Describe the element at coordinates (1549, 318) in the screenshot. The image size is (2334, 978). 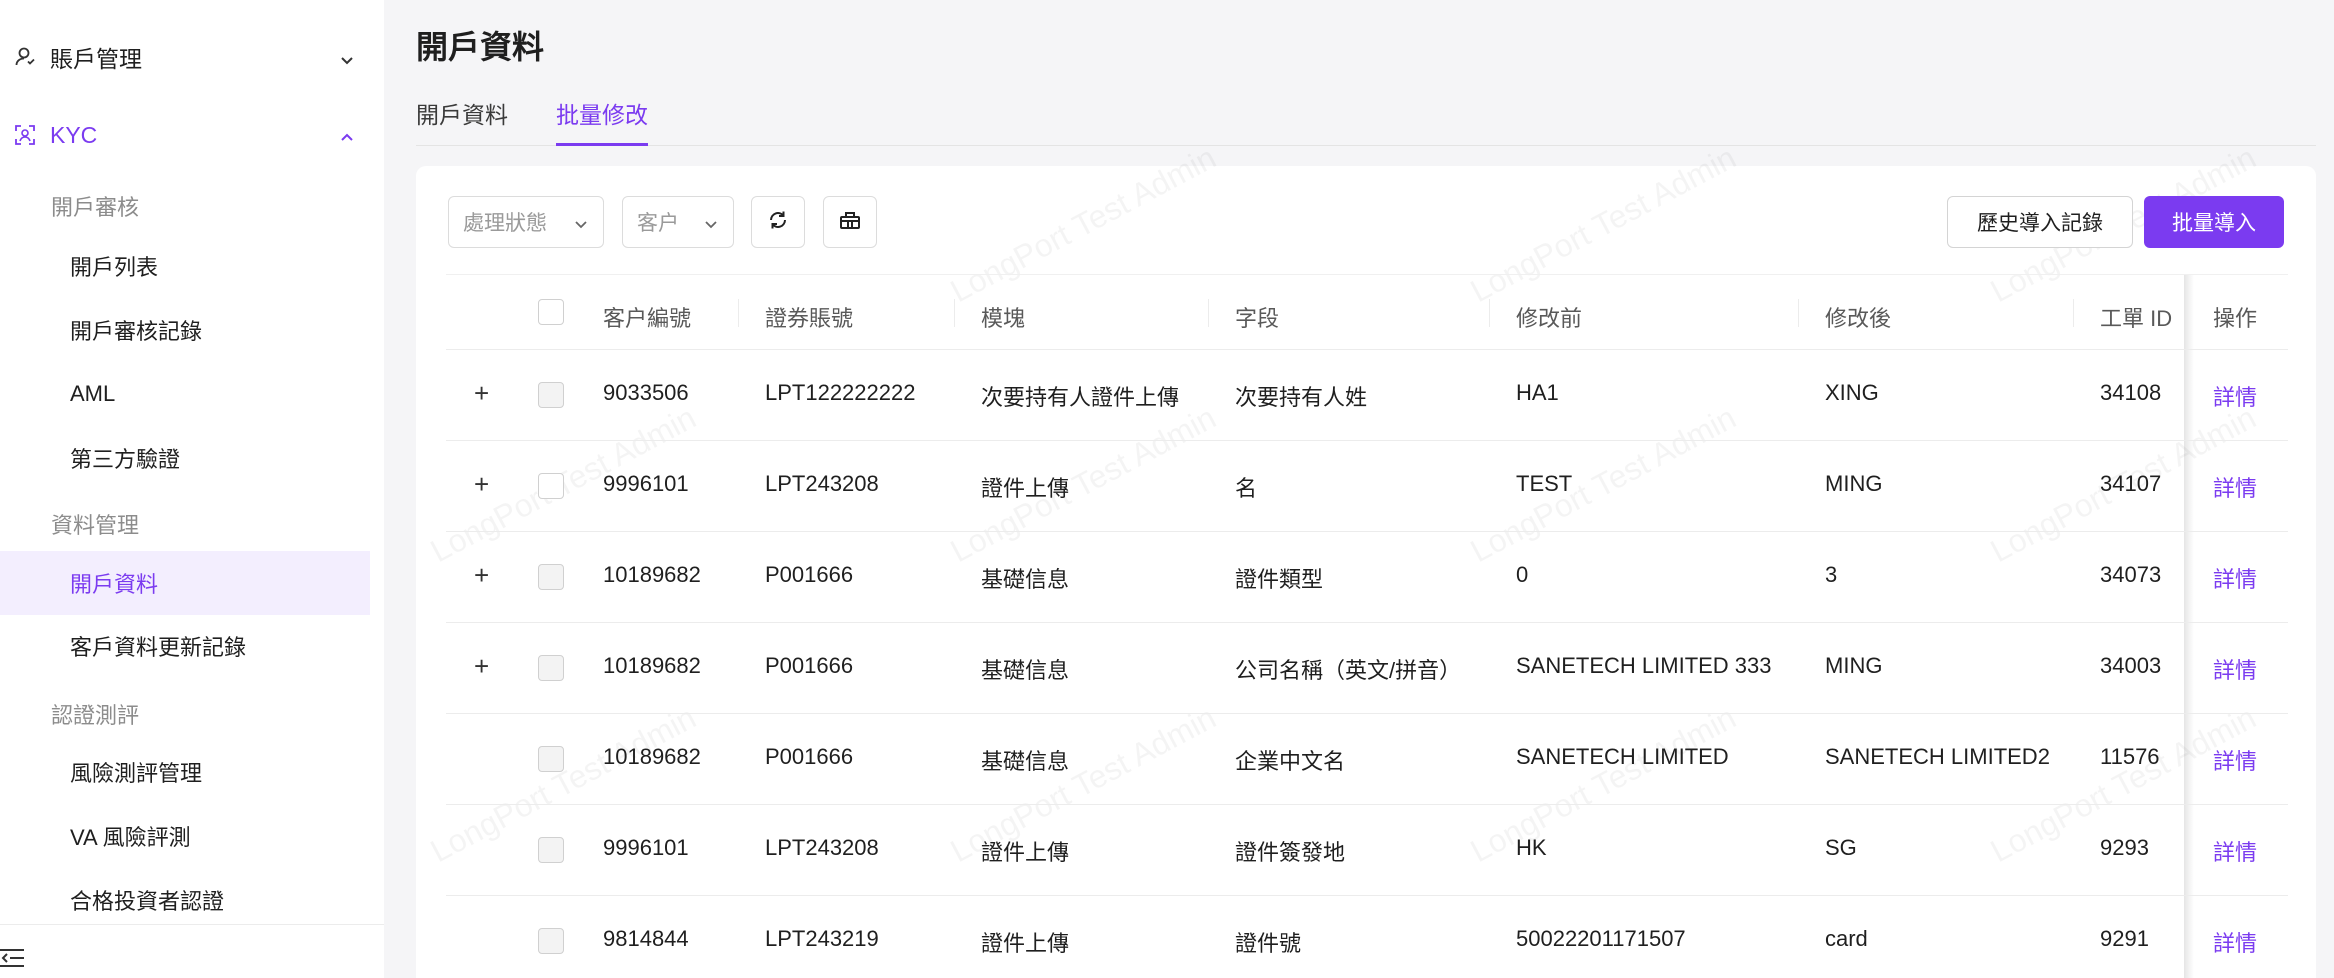
I see `col-before: 修改前` at that location.